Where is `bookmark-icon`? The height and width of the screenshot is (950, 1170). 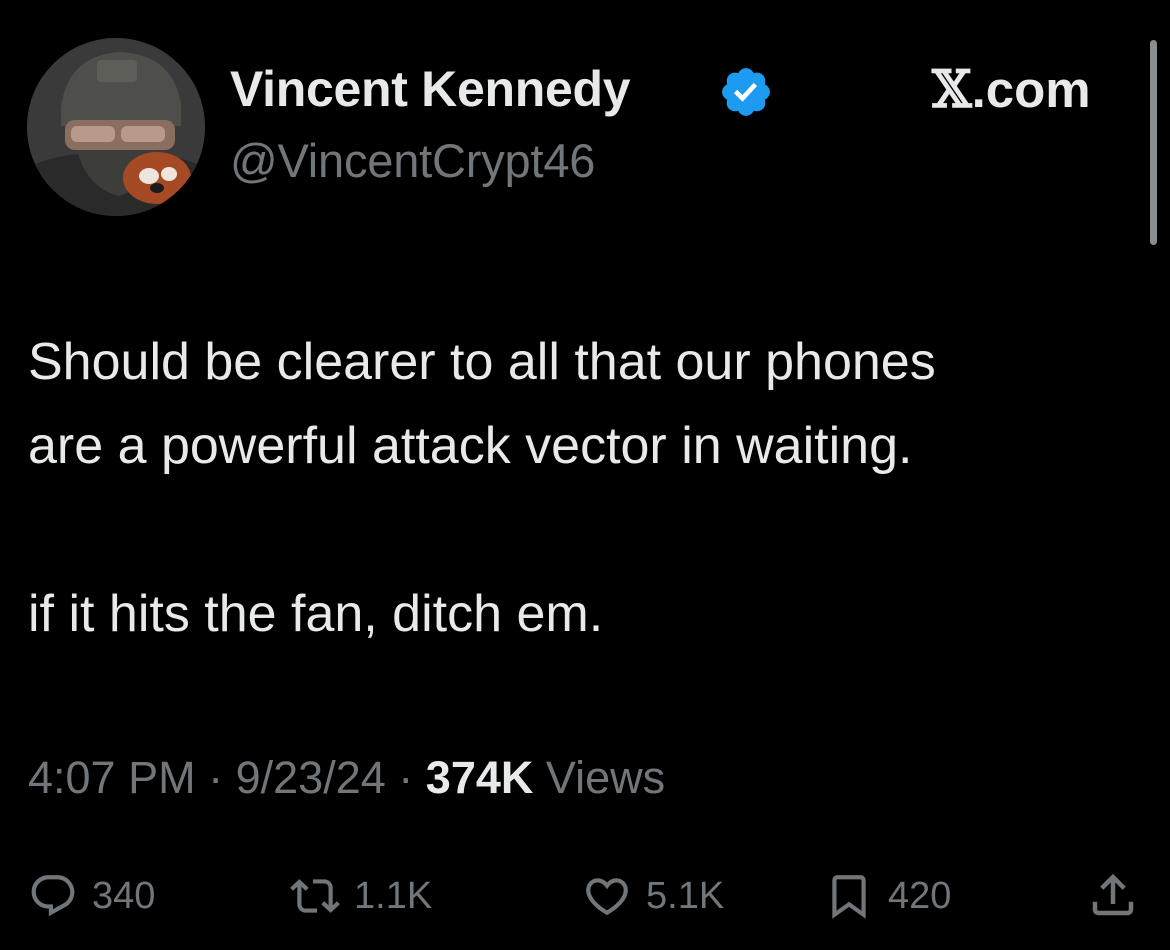
bookmark-icon is located at coordinates (849, 897).